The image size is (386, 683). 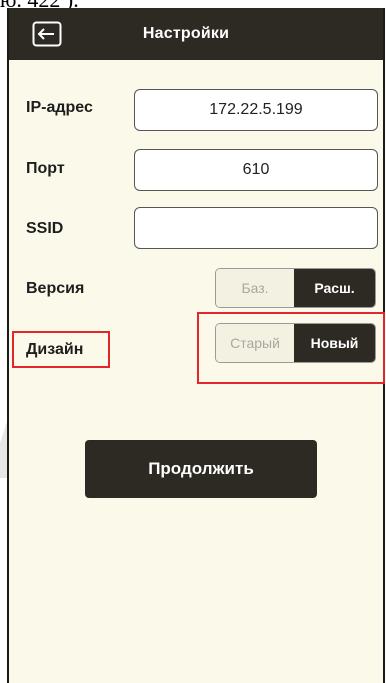 What do you see at coordinates (55, 288) in the screenshot?
I see `version-label: Версия` at bounding box center [55, 288].